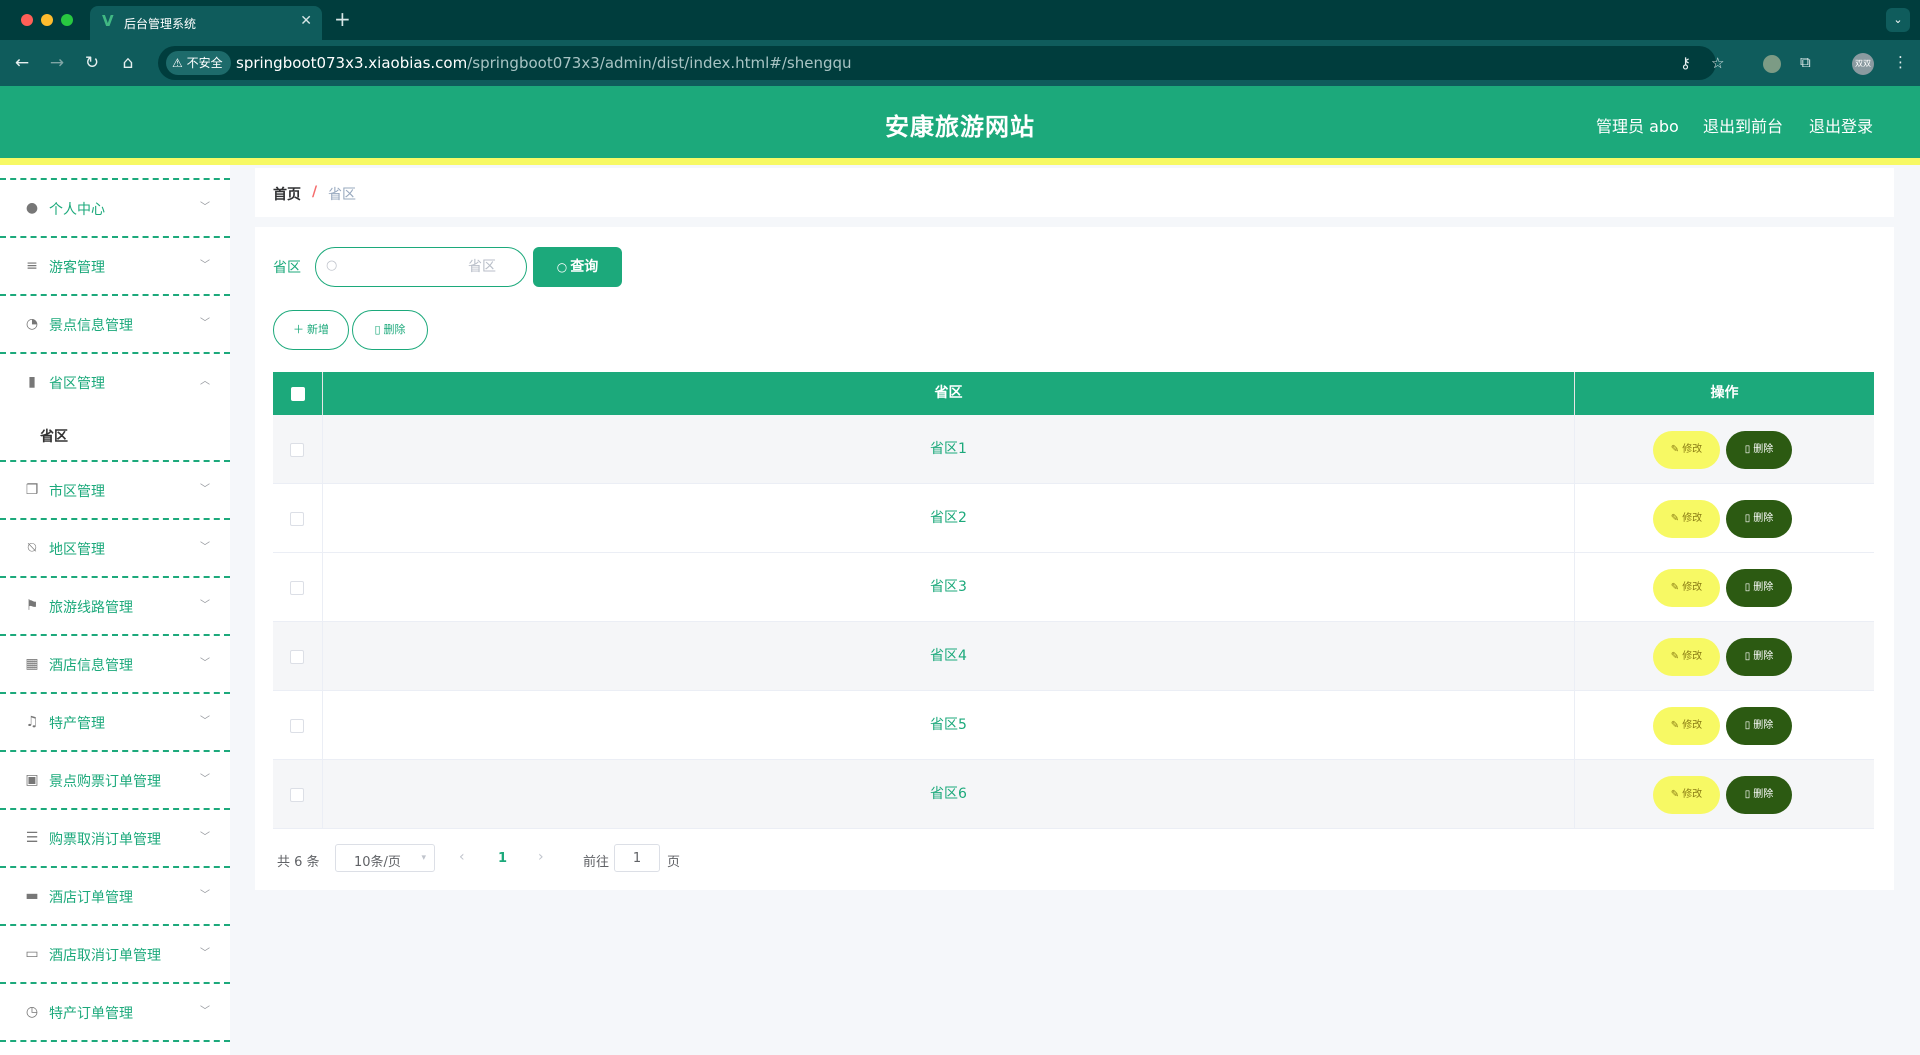 The width and height of the screenshot is (1920, 1055). What do you see at coordinates (1863, 64) in the screenshot?
I see `profile-avatar: 双双` at bounding box center [1863, 64].